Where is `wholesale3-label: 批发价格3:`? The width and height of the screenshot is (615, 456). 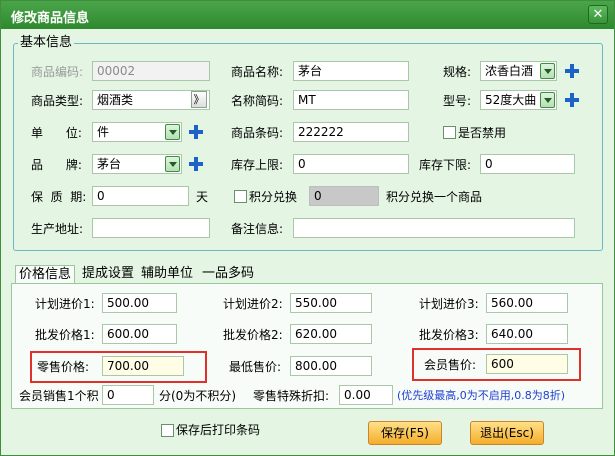
wholesale3-label: 批发价格3: is located at coordinates (449, 335).